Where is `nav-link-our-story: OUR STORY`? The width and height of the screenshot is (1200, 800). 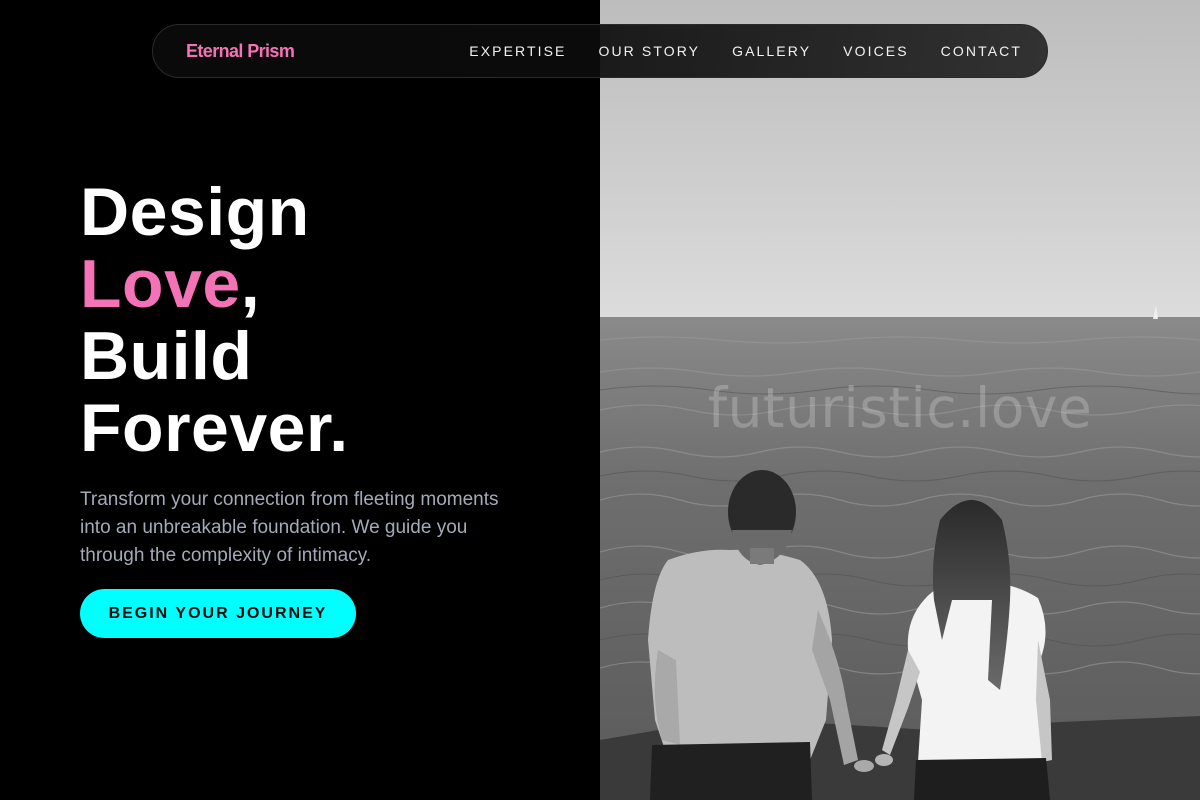
nav-link-our-story: OUR STORY is located at coordinates (649, 51).